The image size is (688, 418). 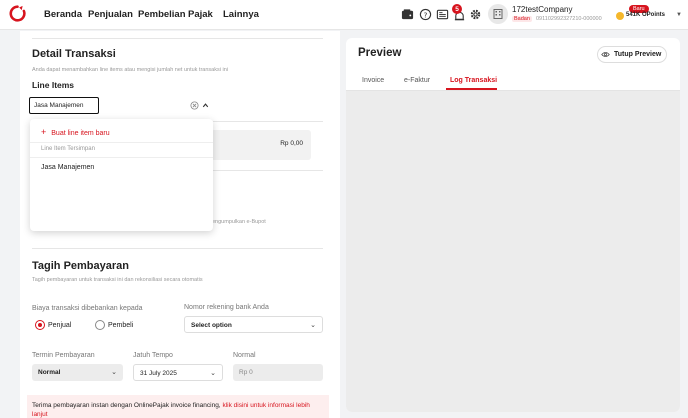 What do you see at coordinates (471, 89) in the screenshot?
I see `active-tab-indicator` at bounding box center [471, 89].